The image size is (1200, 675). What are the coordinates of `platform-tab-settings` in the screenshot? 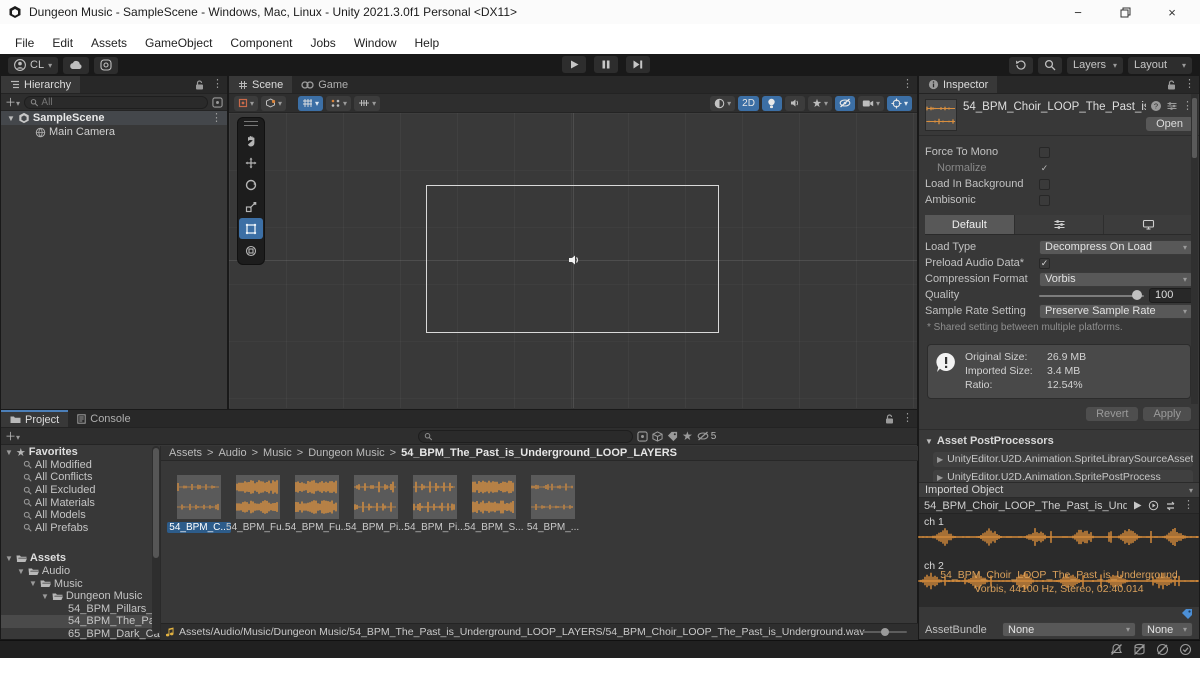 It's located at (1059, 224).